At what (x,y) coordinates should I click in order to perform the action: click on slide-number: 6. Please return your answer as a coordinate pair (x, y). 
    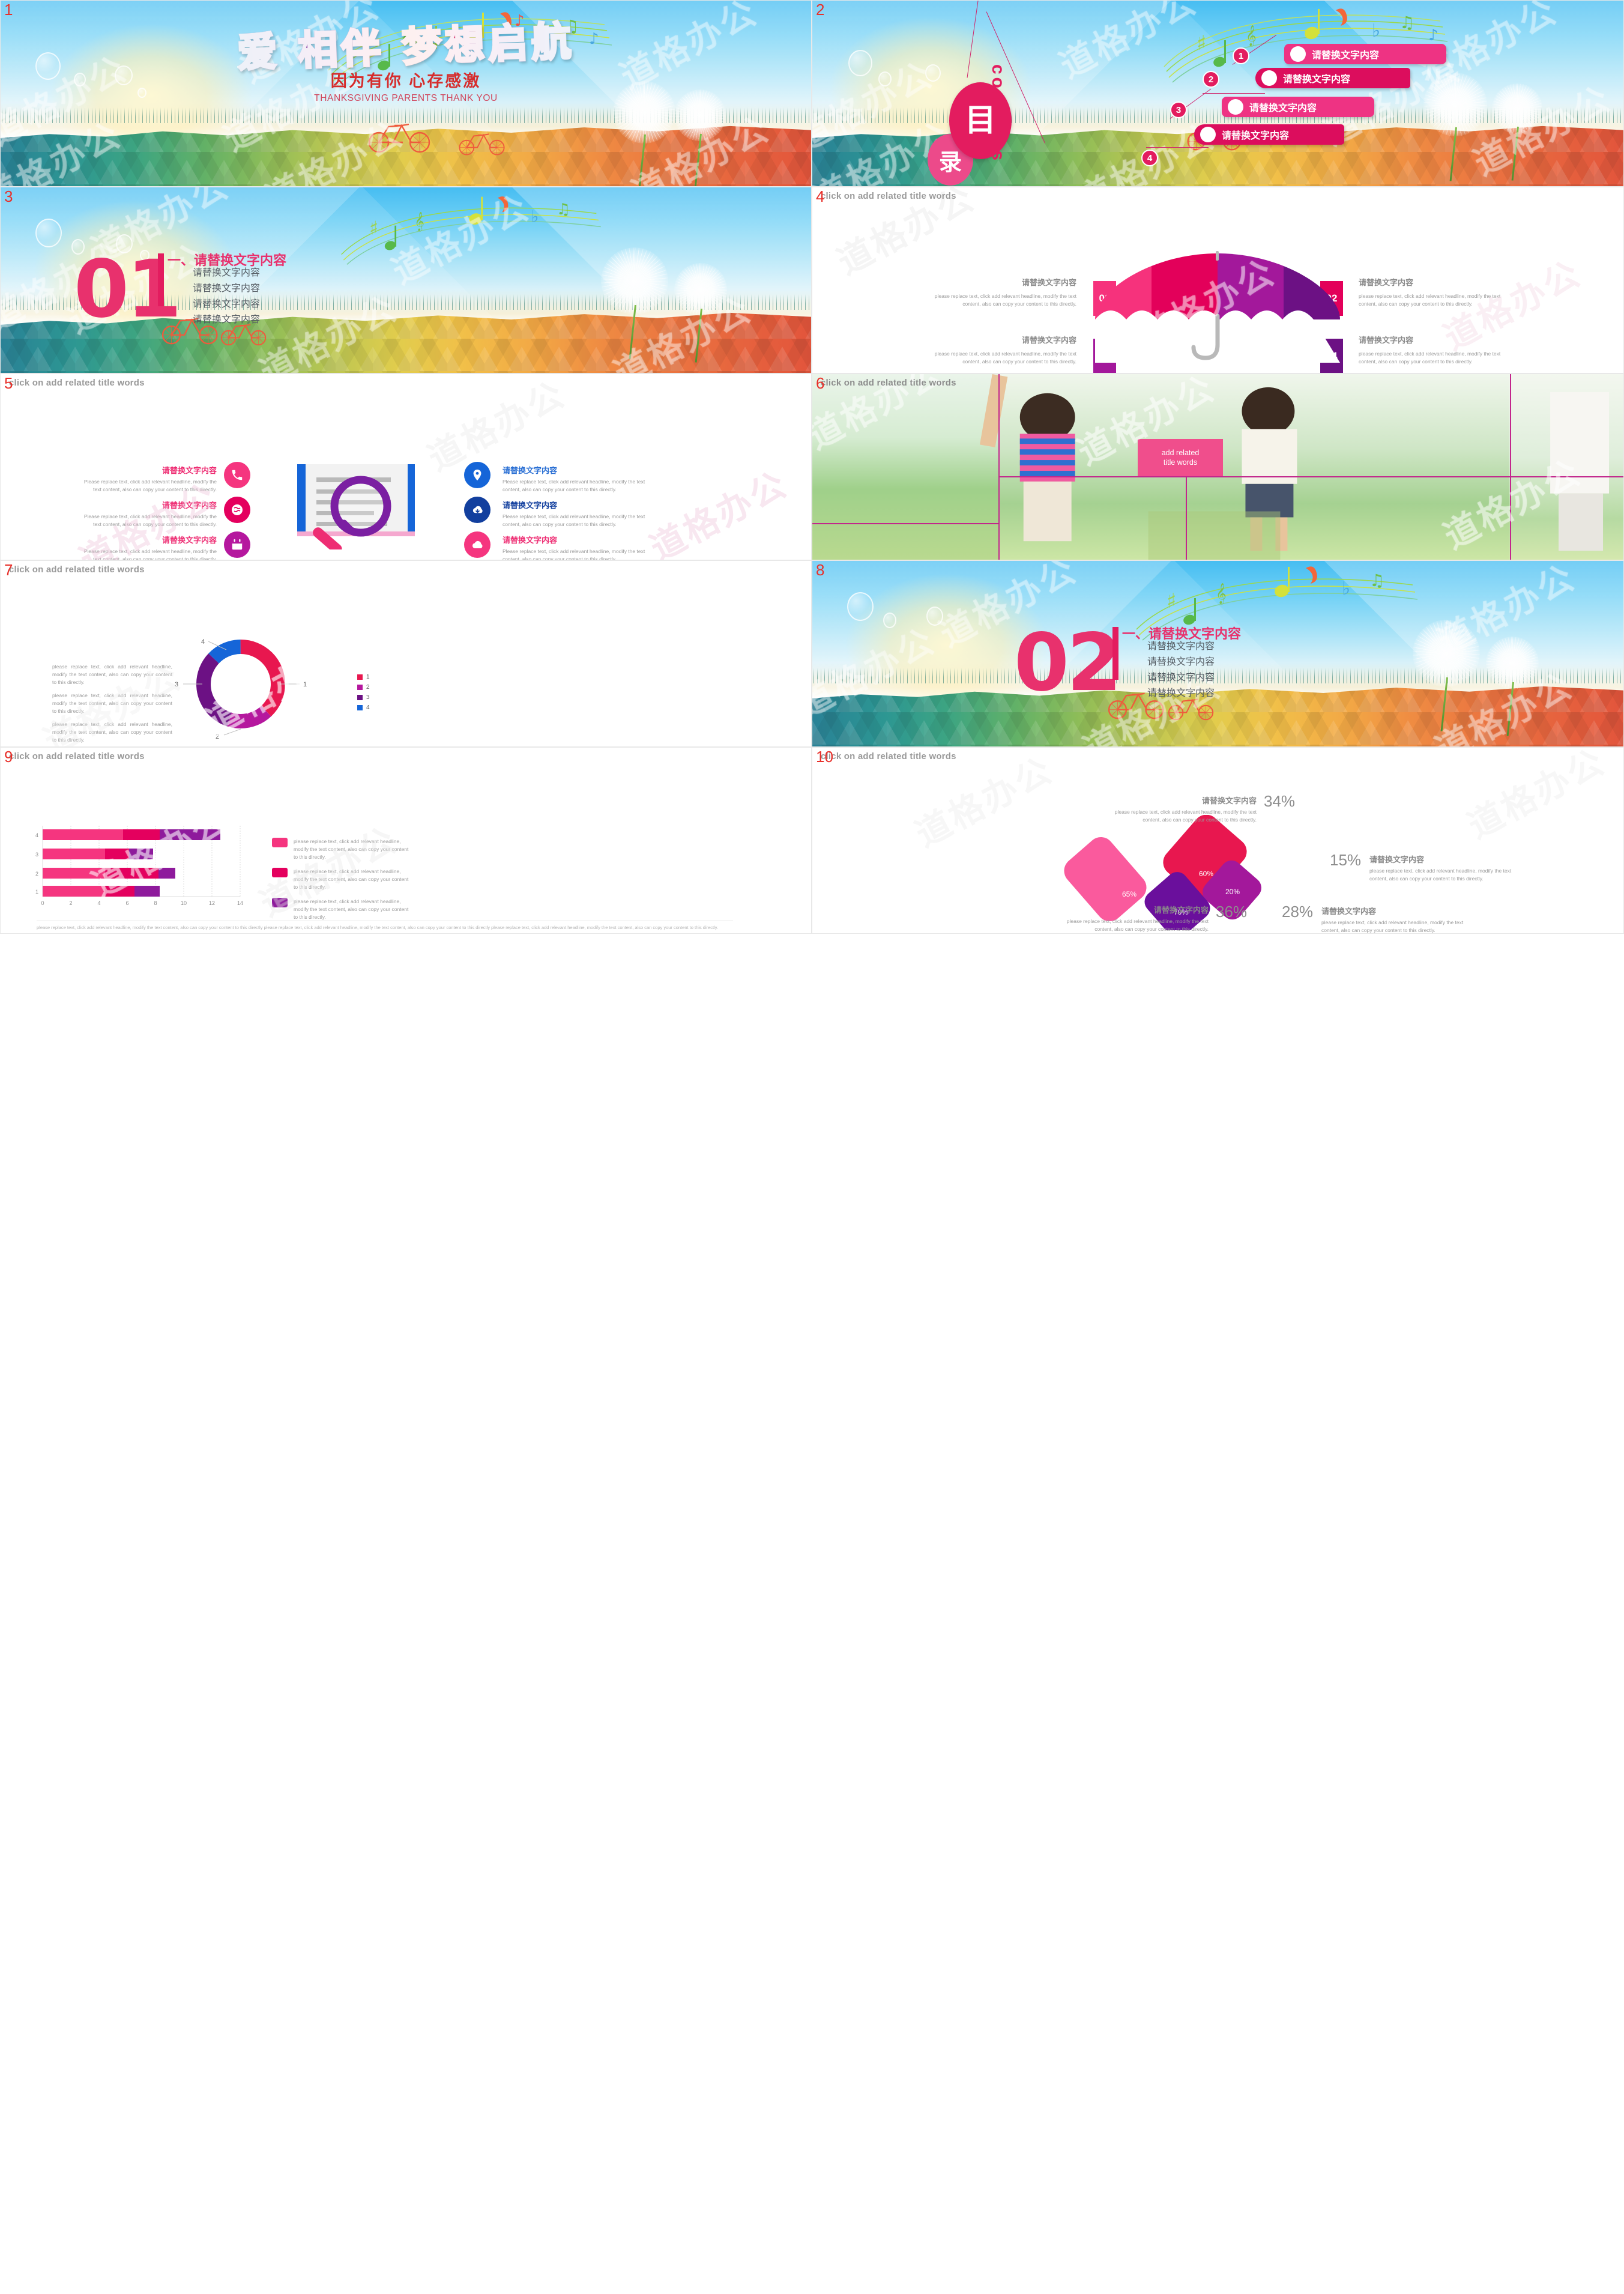
    Looking at the image, I should click on (820, 383).